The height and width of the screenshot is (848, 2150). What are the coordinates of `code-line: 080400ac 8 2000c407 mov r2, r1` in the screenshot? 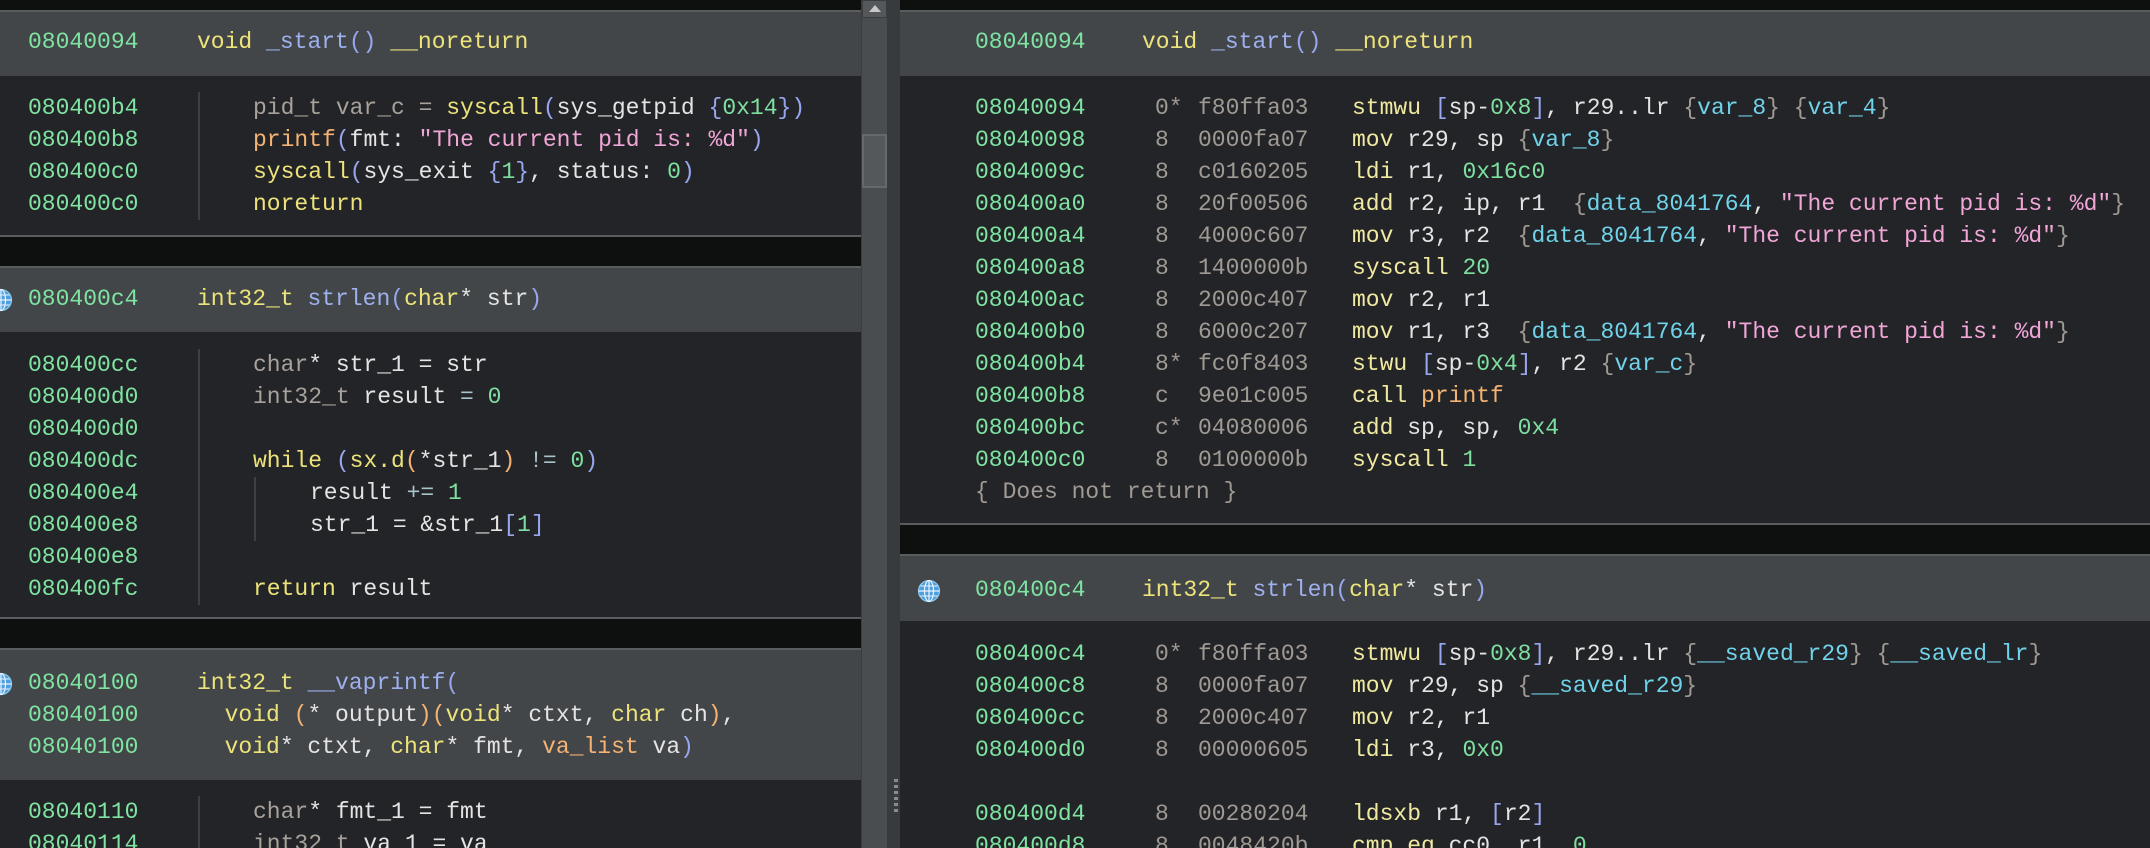 It's located at (1525, 300).